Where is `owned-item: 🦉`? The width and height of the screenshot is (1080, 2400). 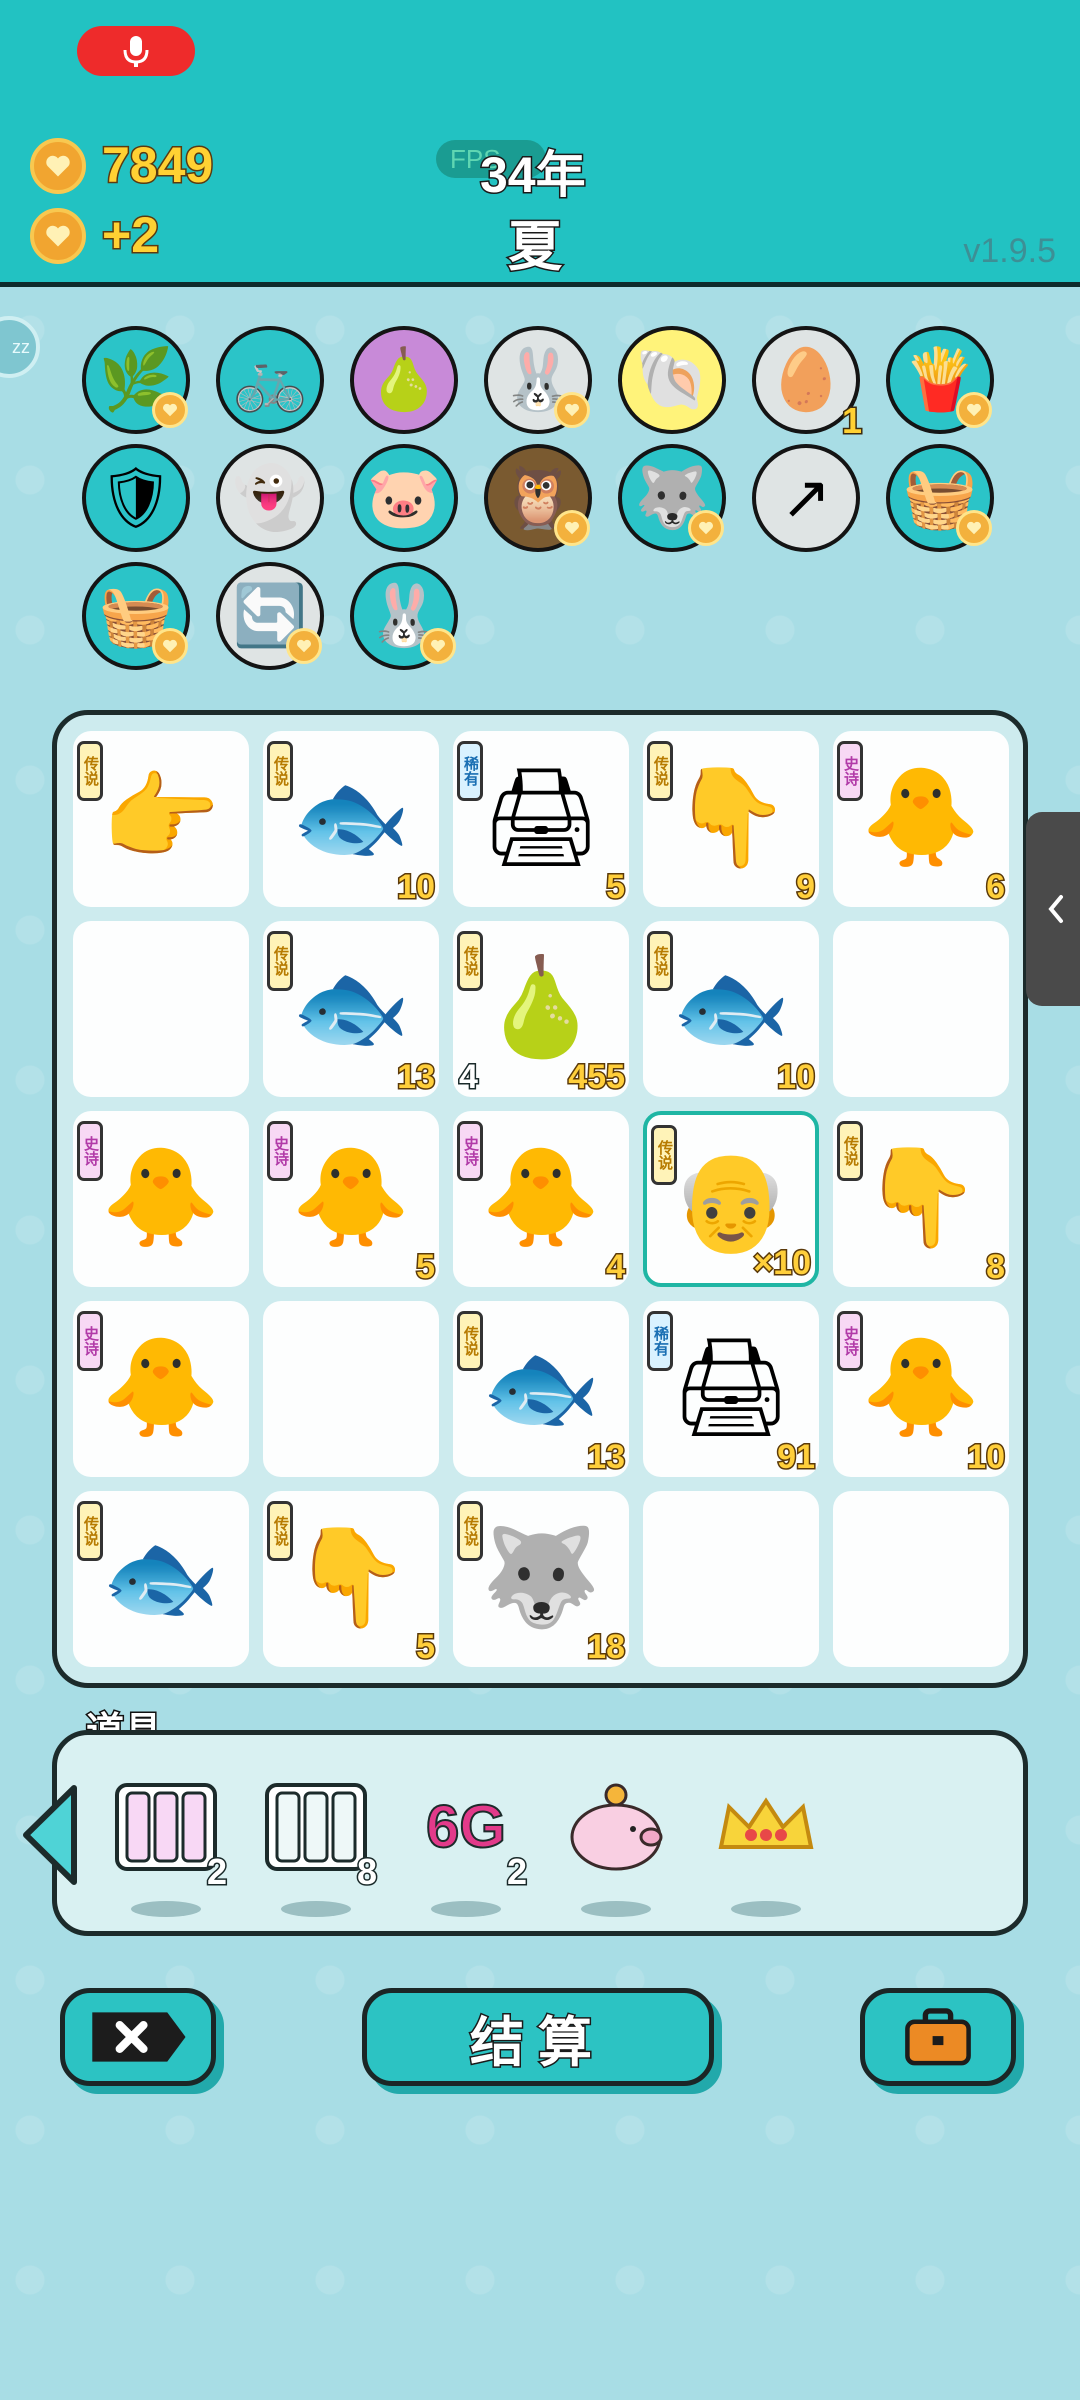 owned-item: 🦉 is located at coordinates (538, 498).